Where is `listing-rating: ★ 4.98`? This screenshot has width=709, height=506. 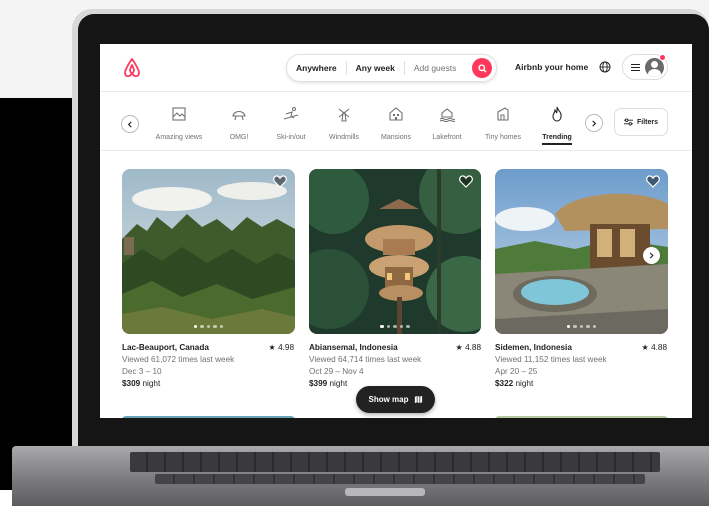 listing-rating: ★ 4.98 is located at coordinates (281, 348).